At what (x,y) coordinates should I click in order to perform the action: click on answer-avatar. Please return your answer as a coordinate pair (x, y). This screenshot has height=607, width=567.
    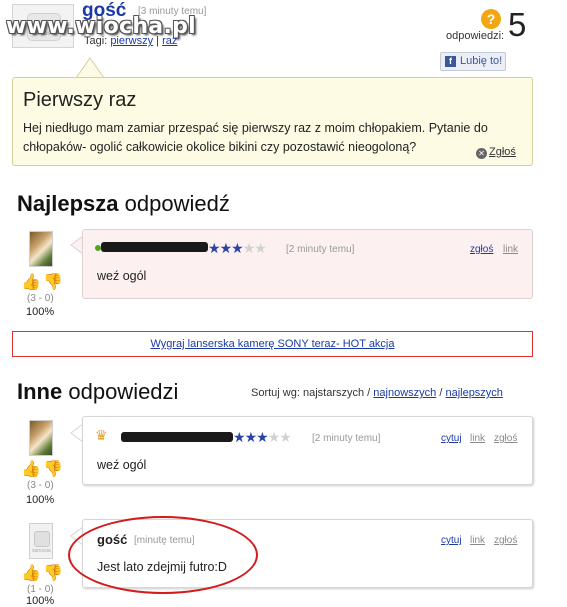
    Looking at the image, I should click on (41, 438).